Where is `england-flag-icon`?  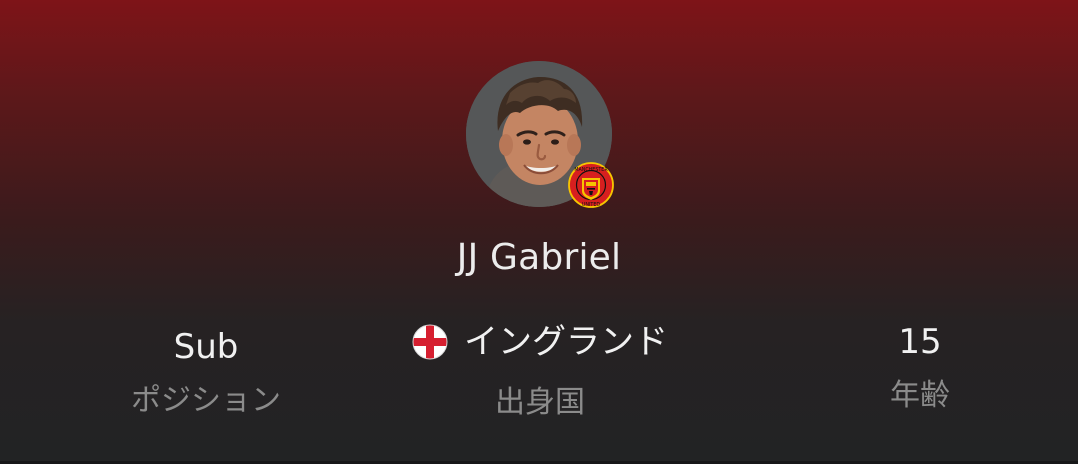 england-flag-icon is located at coordinates (430, 342).